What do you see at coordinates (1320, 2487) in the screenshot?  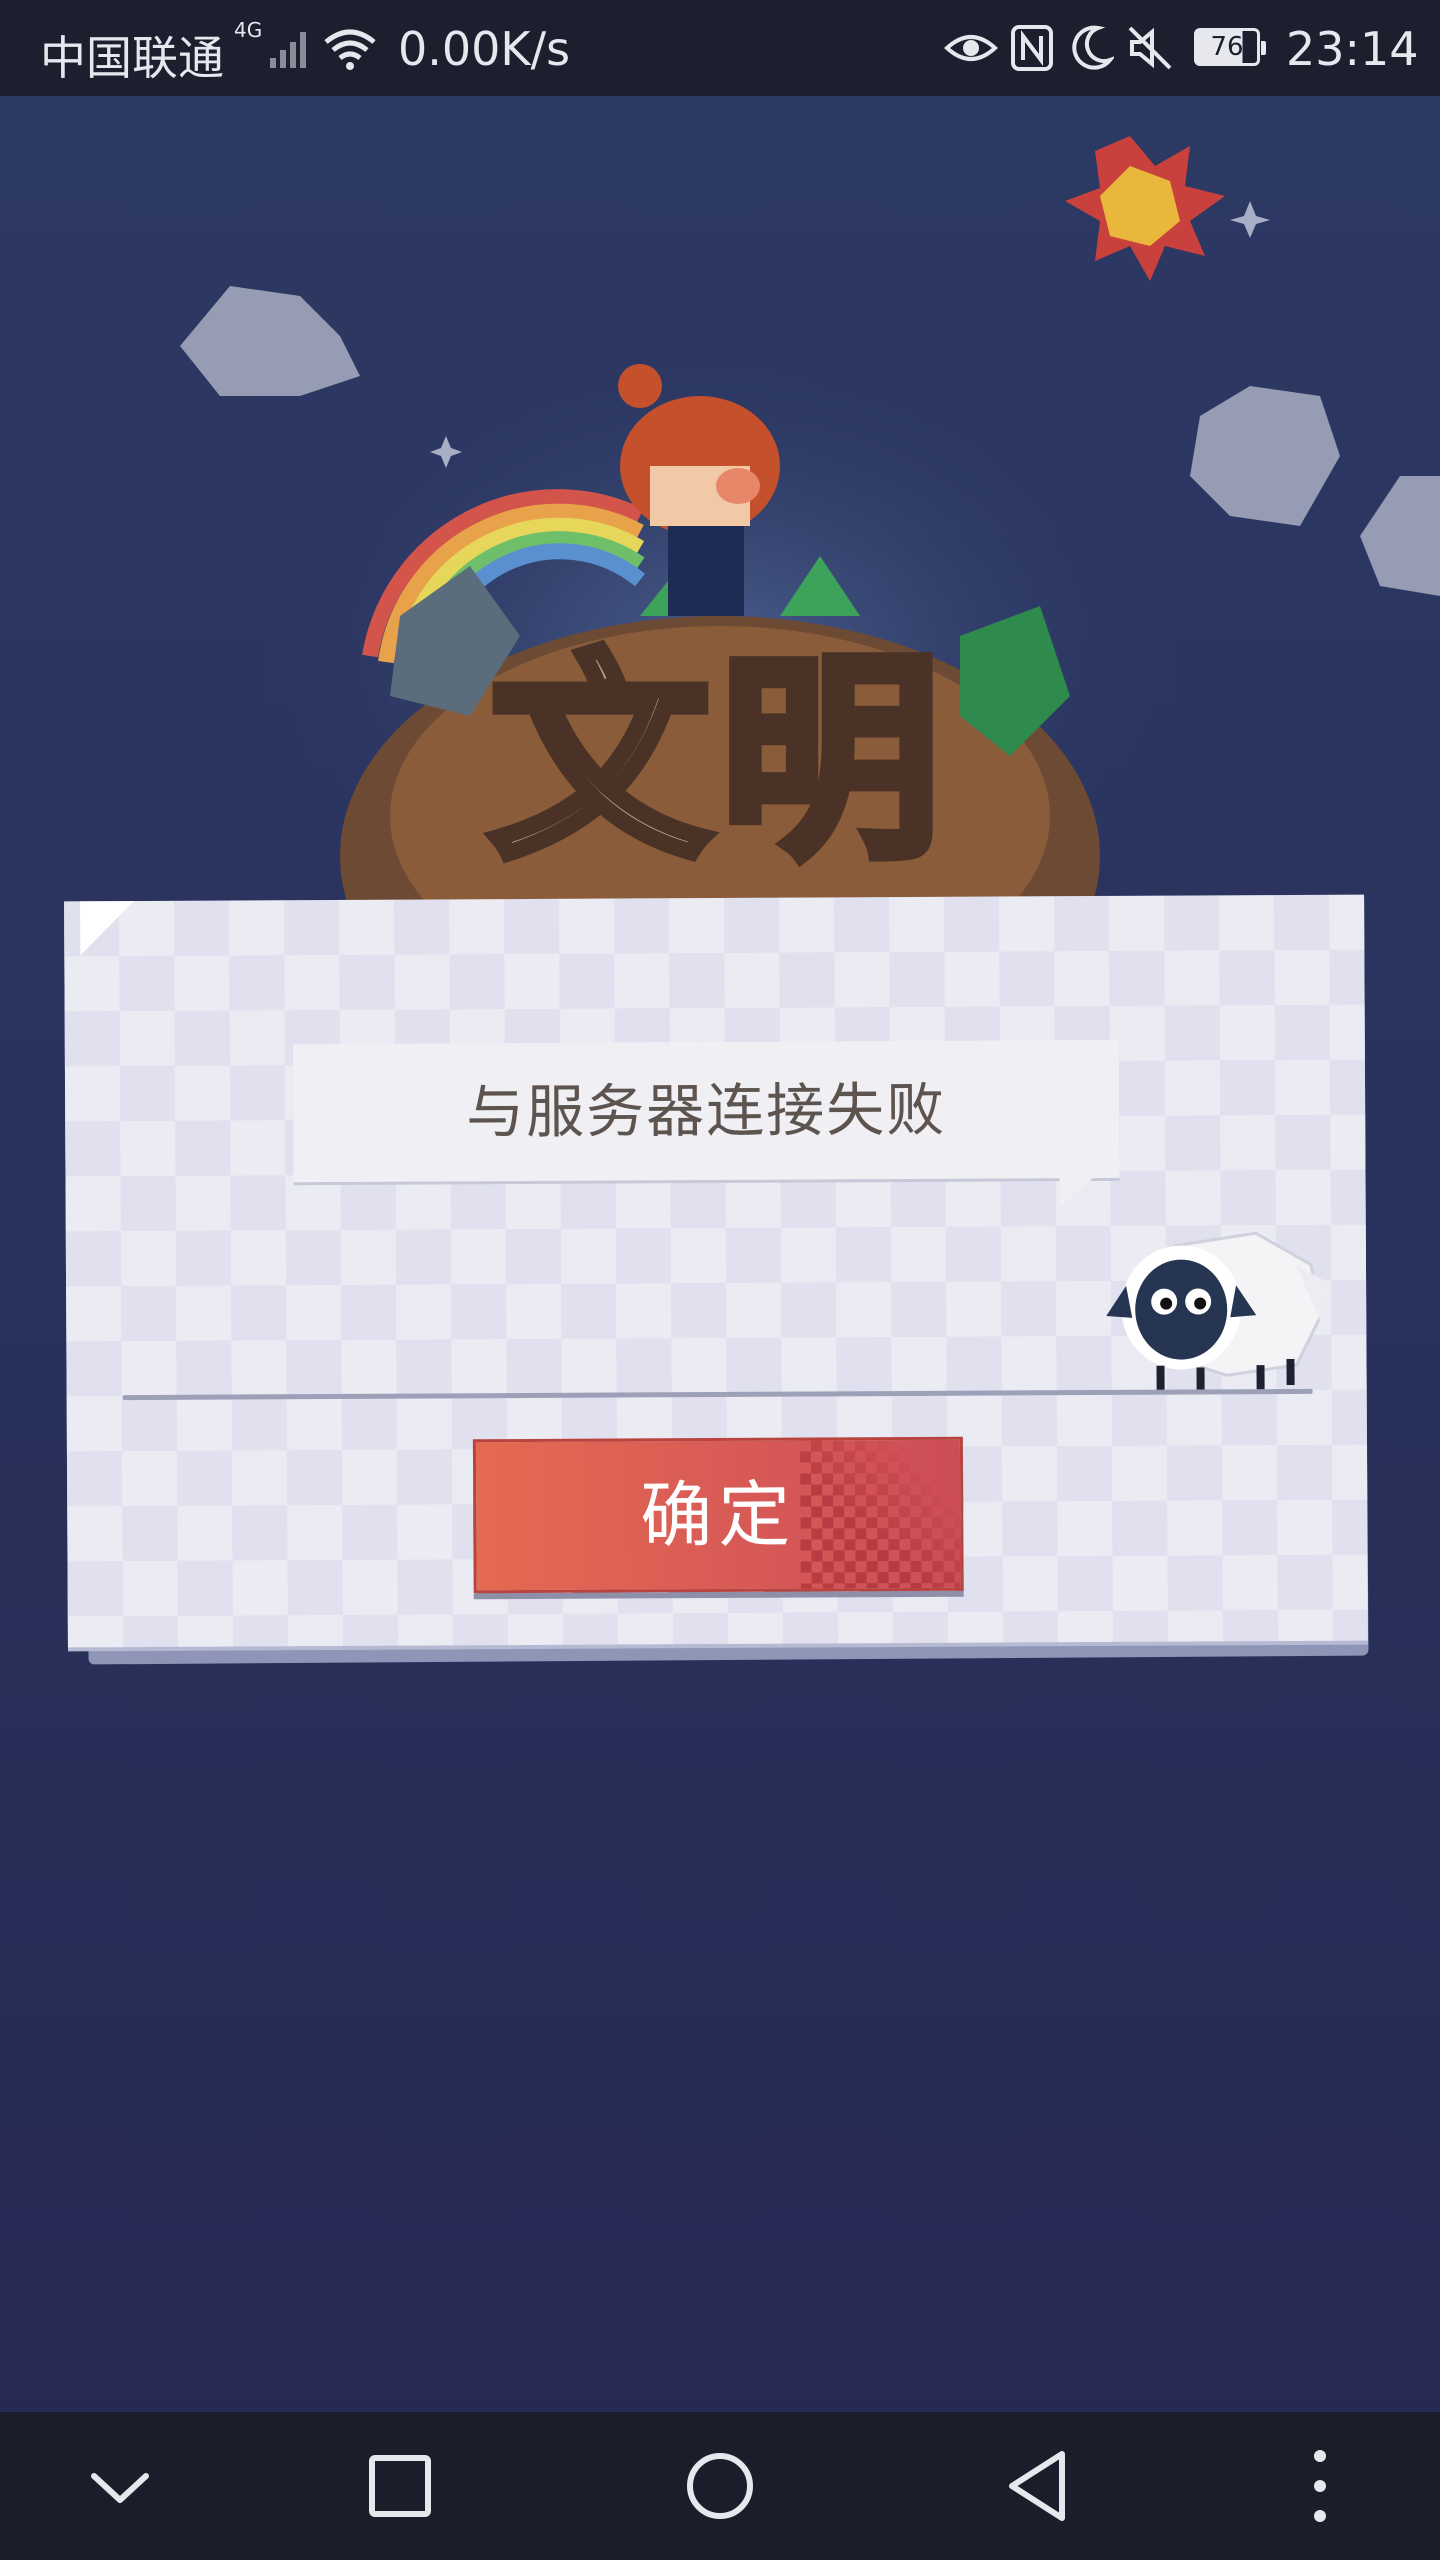 I see `more-icon` at bounding box center [1320, 2487].